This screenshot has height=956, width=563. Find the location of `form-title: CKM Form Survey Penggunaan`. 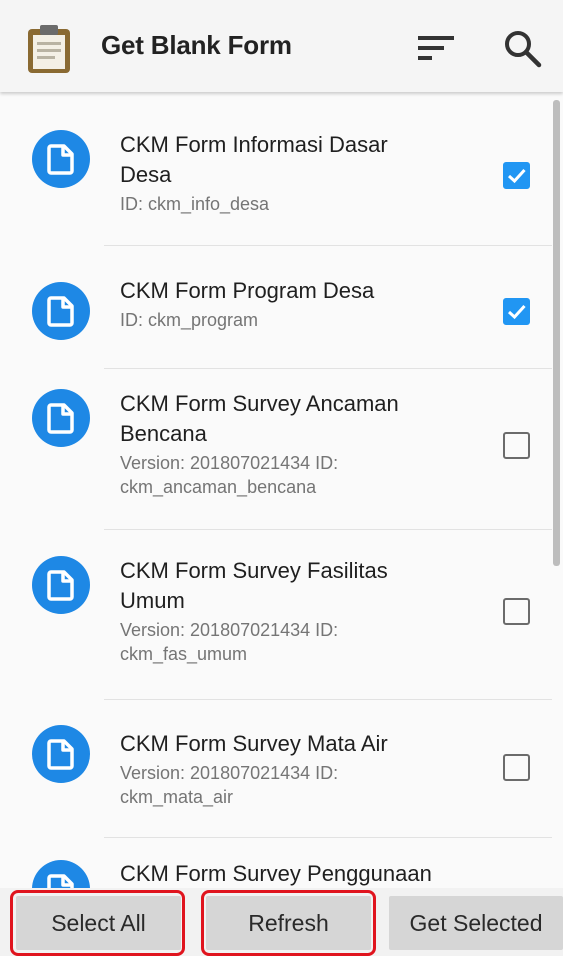

form-title: CKM Form Survey Penggunaan is located at coordinates (276, 873).